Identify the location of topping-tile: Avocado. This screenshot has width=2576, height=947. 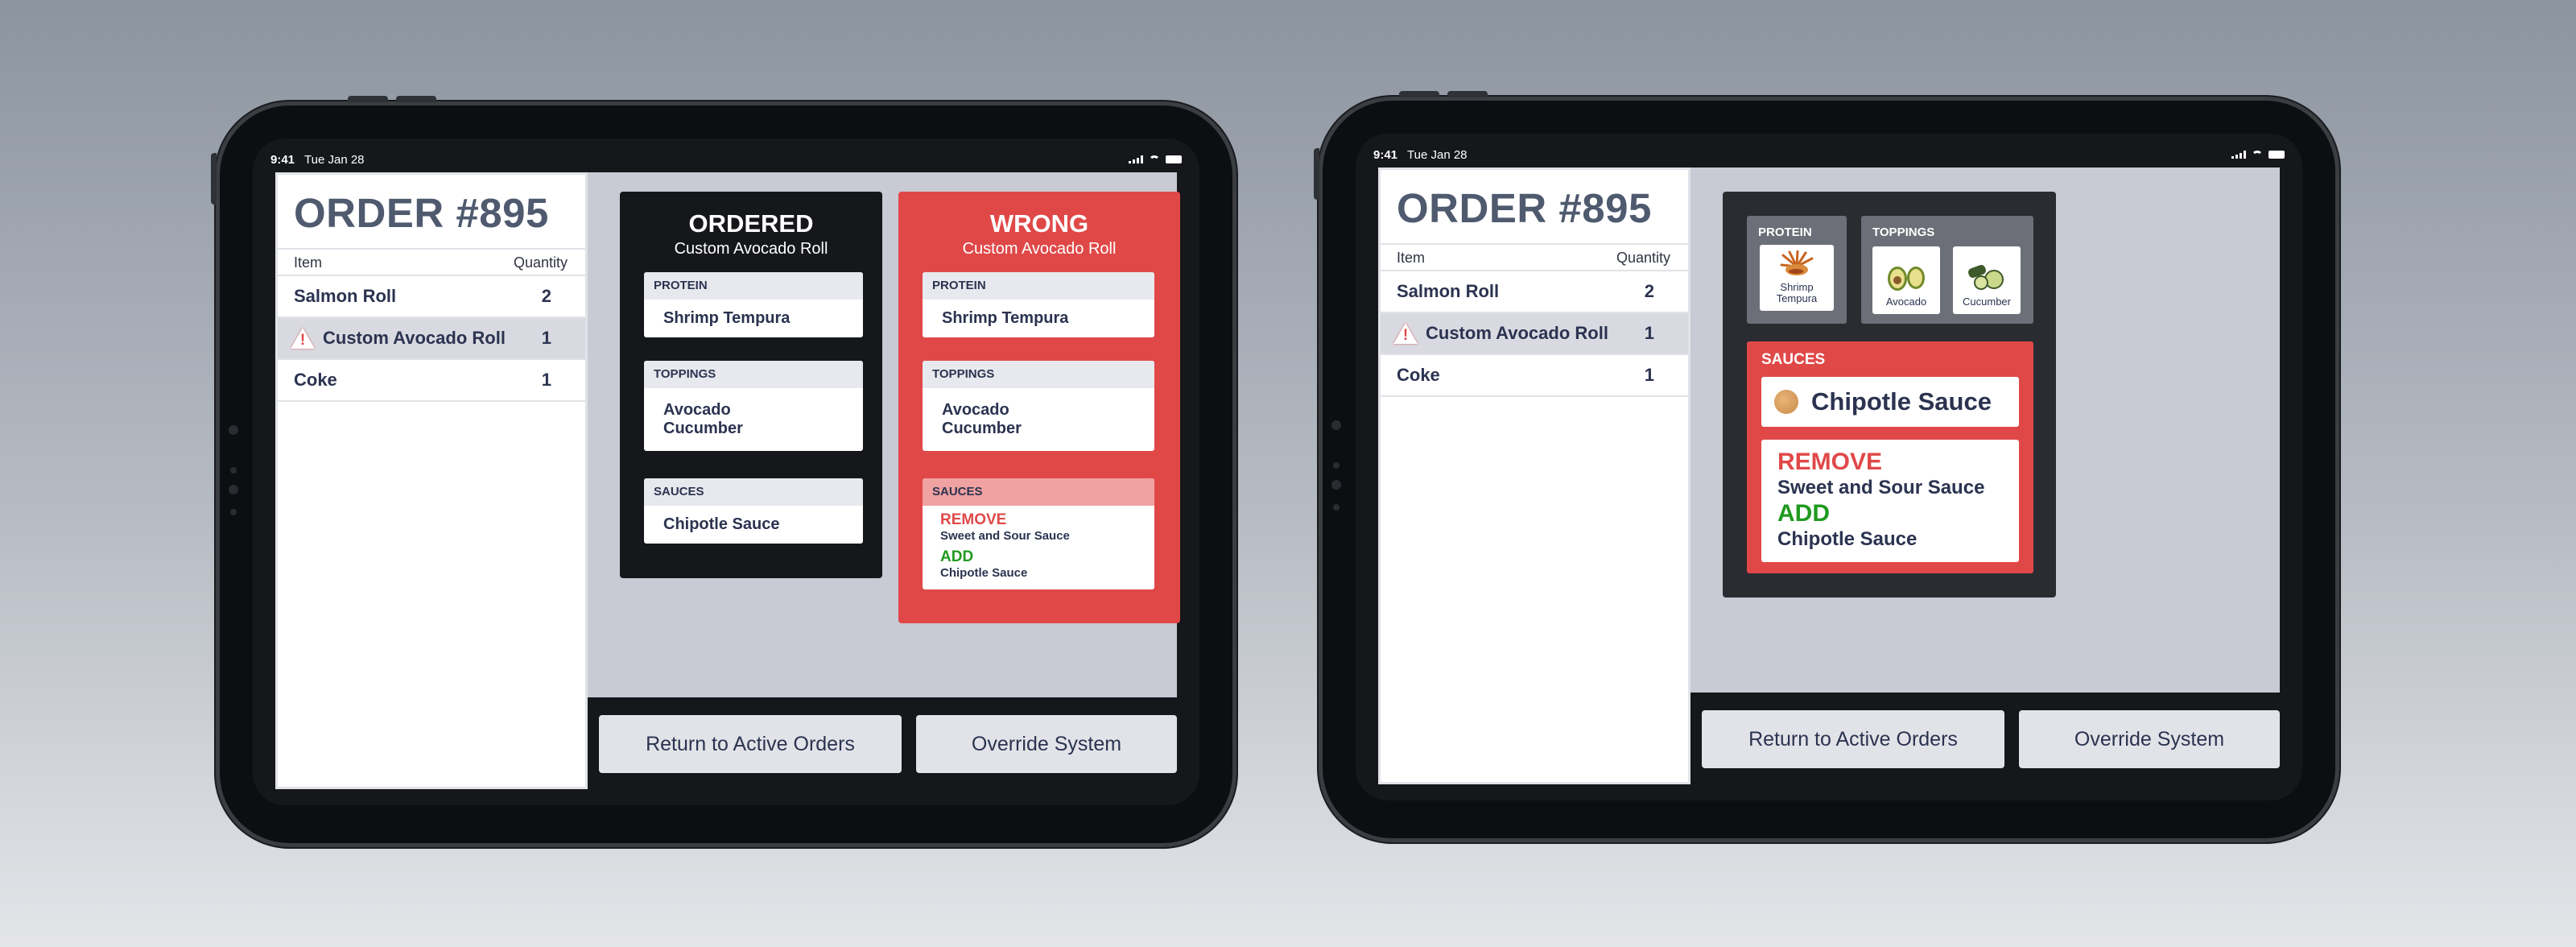
(1906, 280).